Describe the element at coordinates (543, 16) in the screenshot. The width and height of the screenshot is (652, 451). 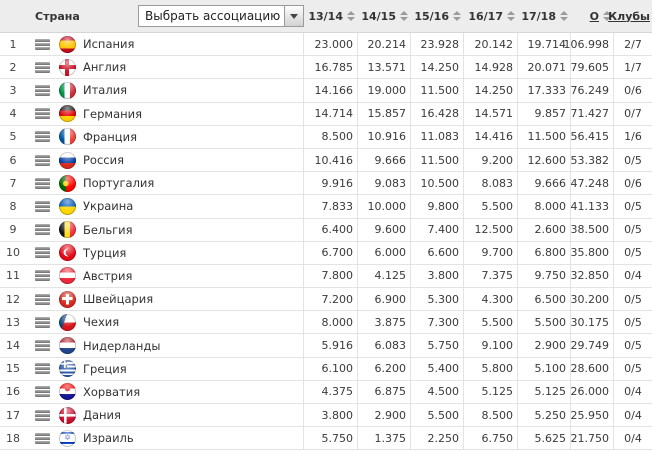
I see `column-header-season: 17/18` at that location.